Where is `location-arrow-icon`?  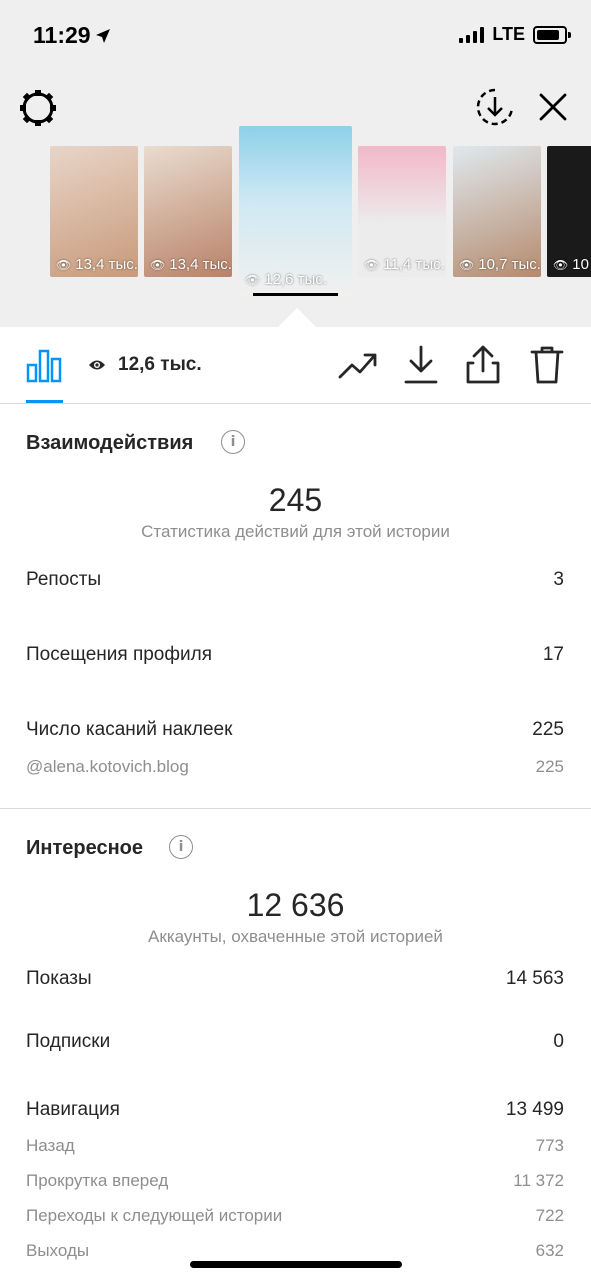 location-arrow-icon is located at coordinates (103, 36).